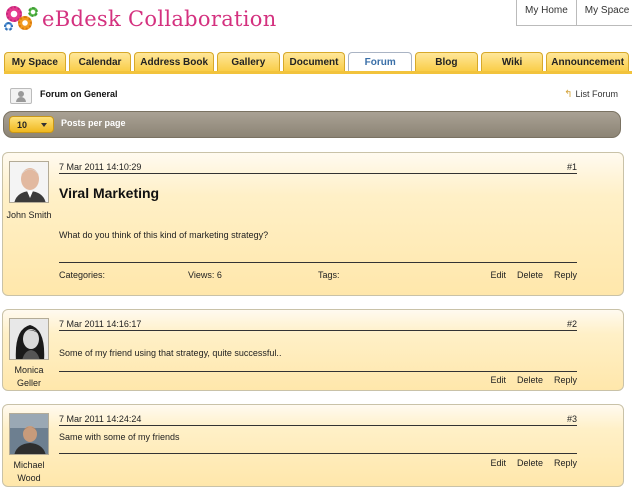 This screenshot has width=632, height=500. What do you see at coordinates (79, 94) in the screenshot?
I see `forum-title: Forum on General` at bounding box center [79, 94].